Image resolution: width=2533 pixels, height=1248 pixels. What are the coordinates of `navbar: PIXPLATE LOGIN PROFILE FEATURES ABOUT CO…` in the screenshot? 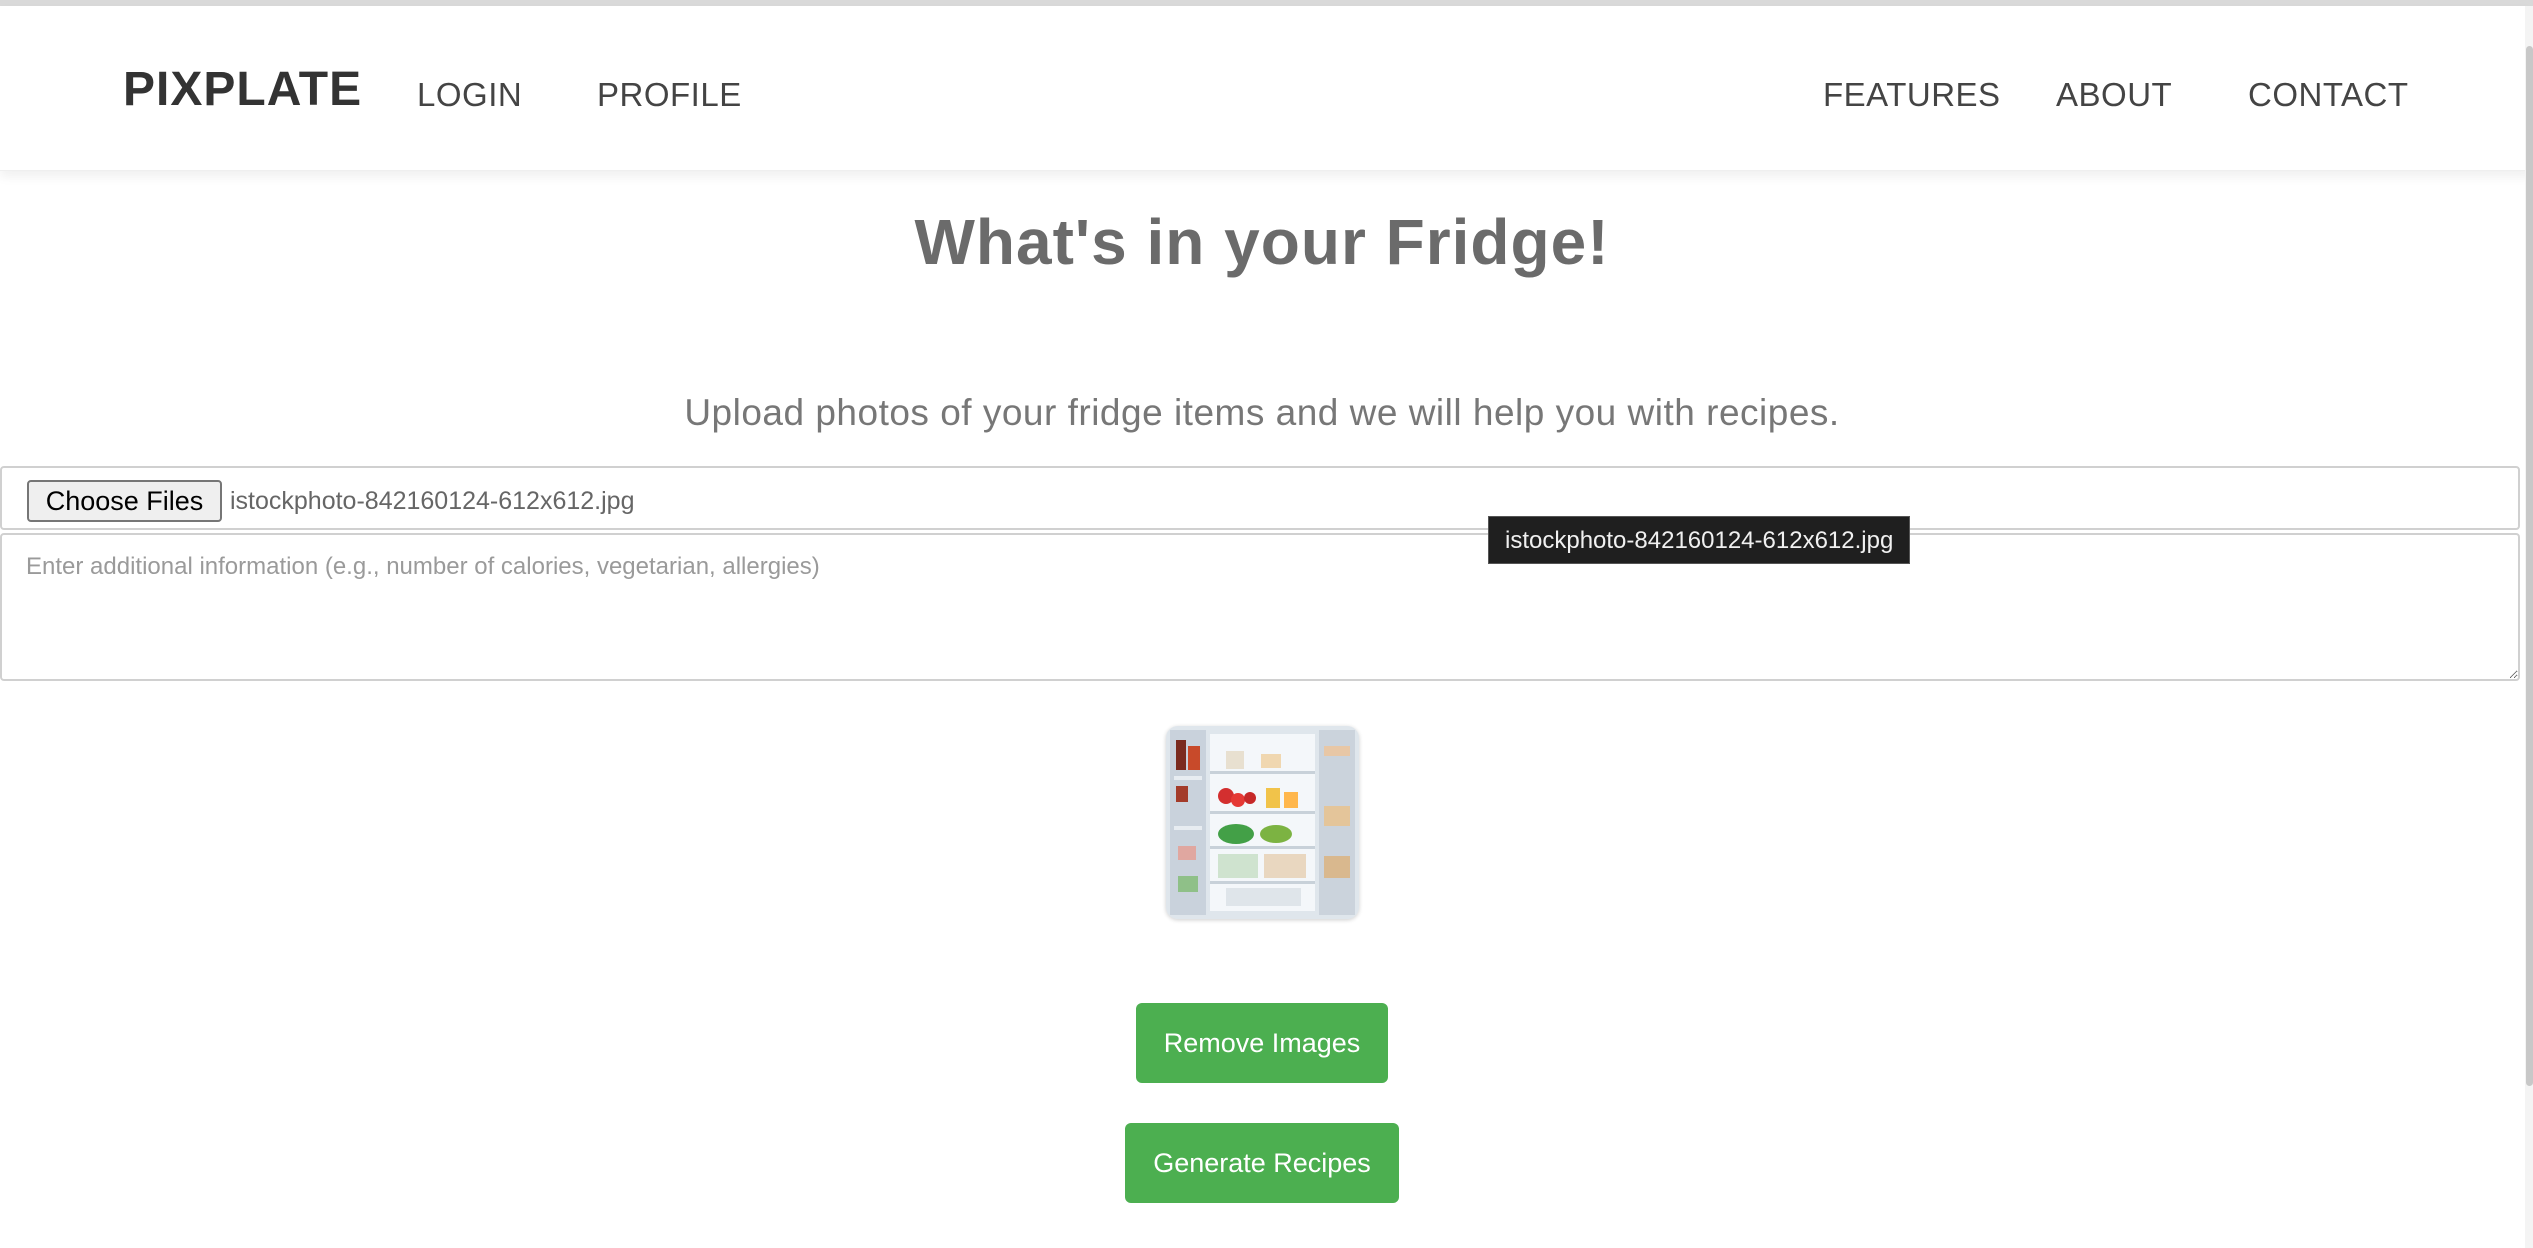 It's located at (1266, 88).